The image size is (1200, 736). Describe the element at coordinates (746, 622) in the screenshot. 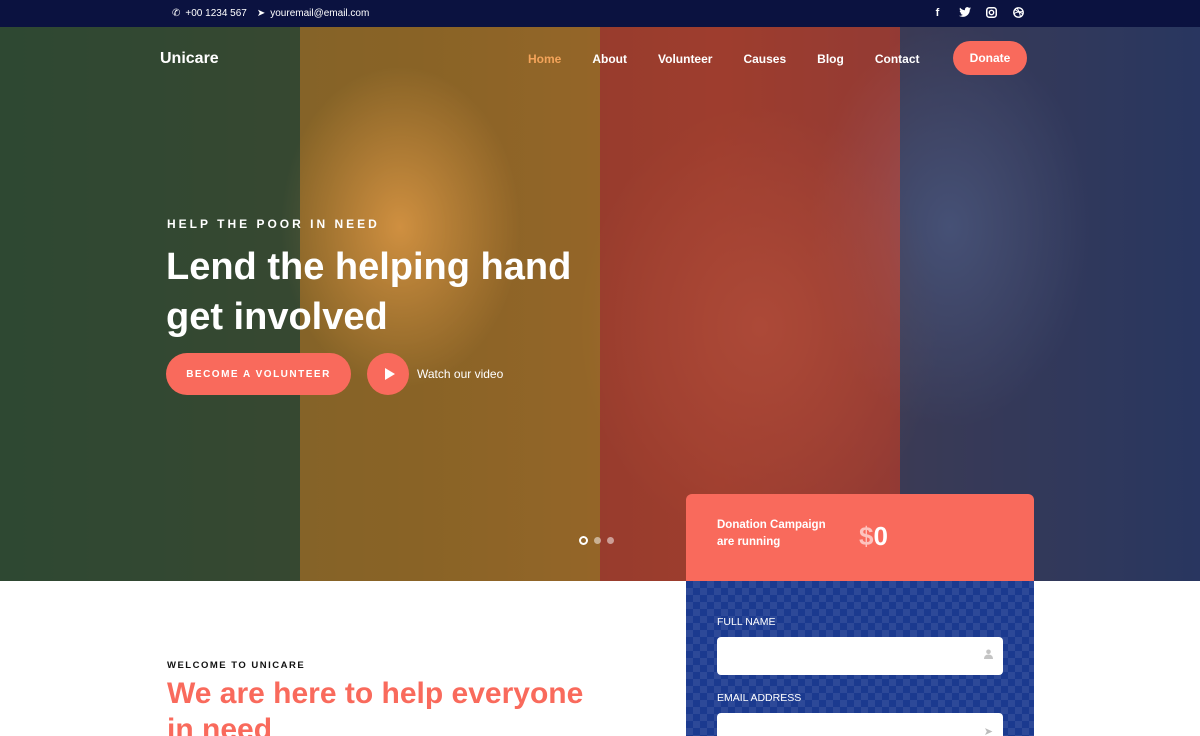

I see `full-name-label: FULL NAME` at that location.